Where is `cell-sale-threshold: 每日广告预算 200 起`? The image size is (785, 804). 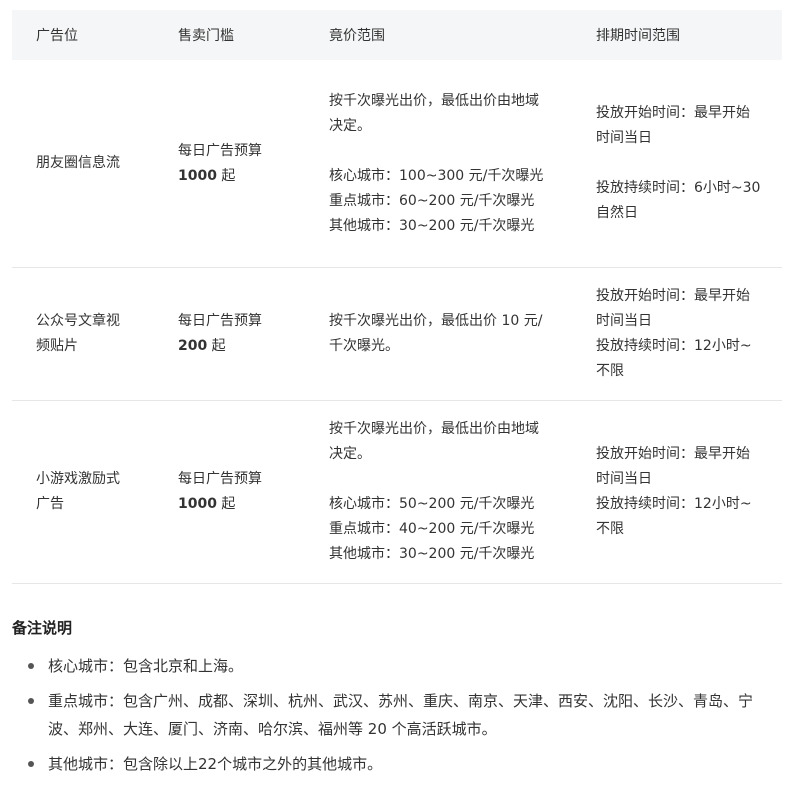 cell-sale-threshold: 每日广告预算 200 起 is located at coordinates (229, 334).